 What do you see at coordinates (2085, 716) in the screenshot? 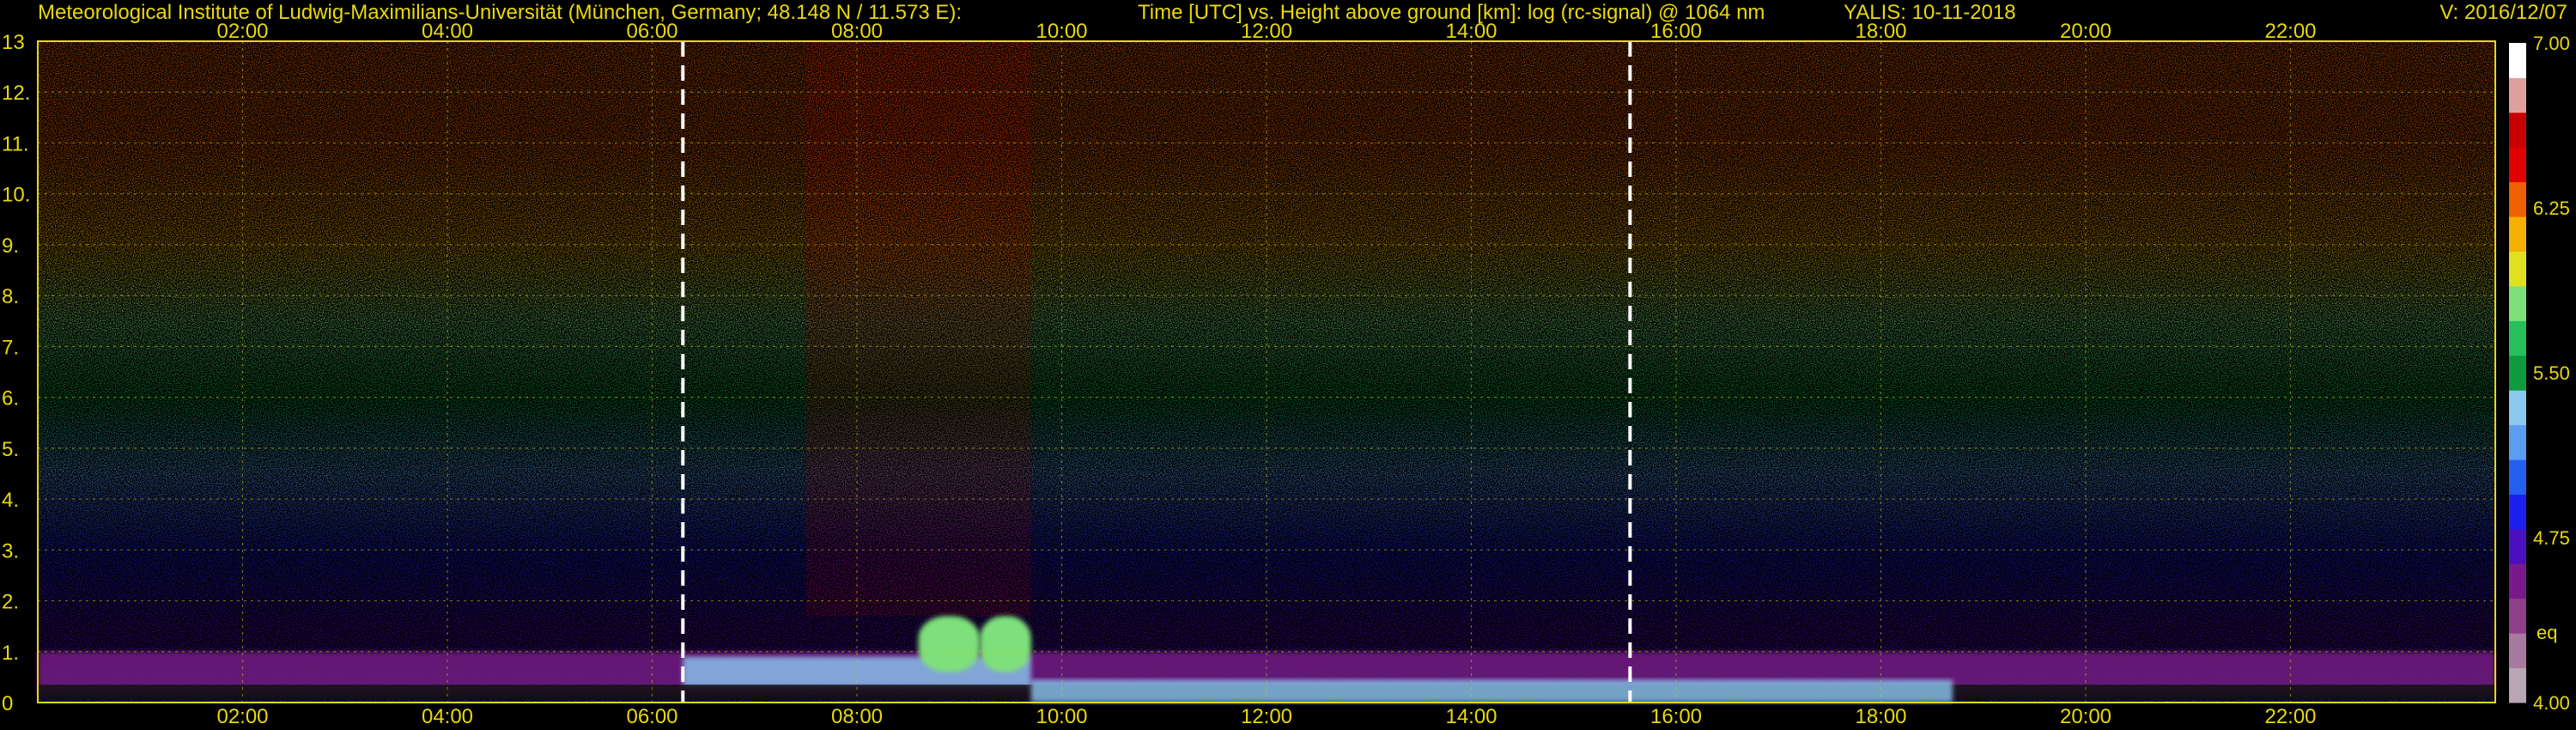
I see `x-tick-label-bottom: 20:00` at bounding box center [2085, 716].